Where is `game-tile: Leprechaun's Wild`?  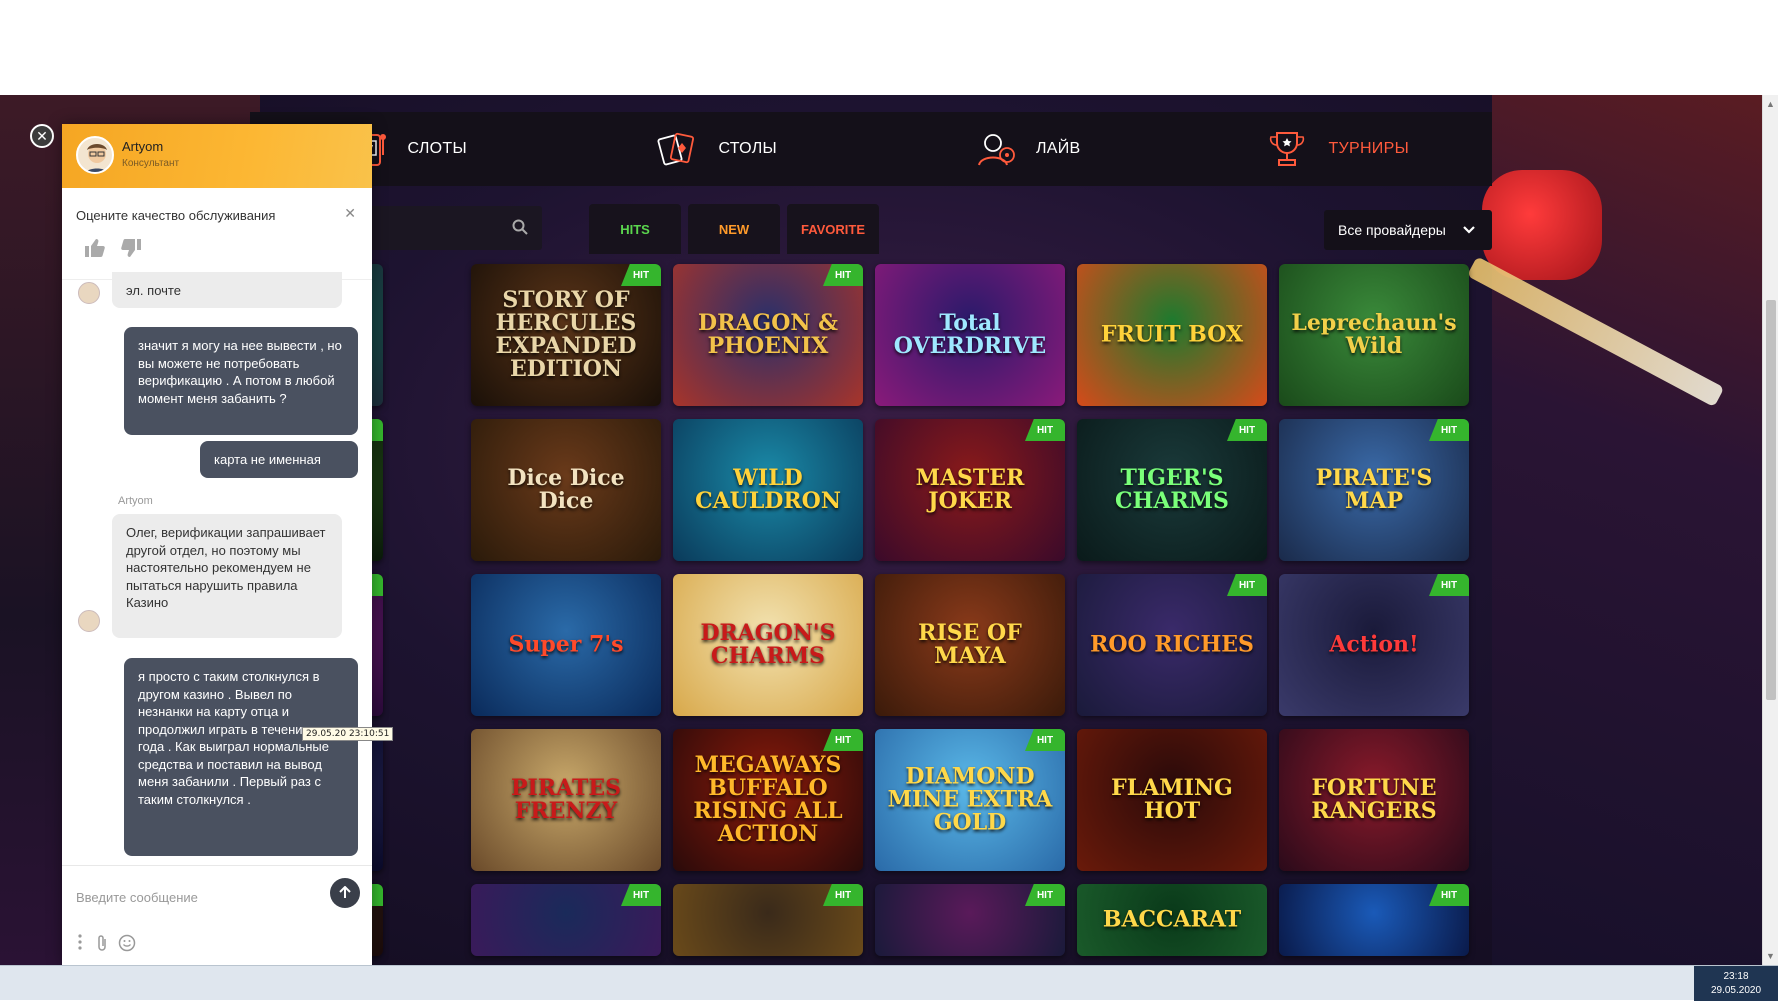
game-tile: Leprechaun's Wild is located at coordinates (1374, 335).